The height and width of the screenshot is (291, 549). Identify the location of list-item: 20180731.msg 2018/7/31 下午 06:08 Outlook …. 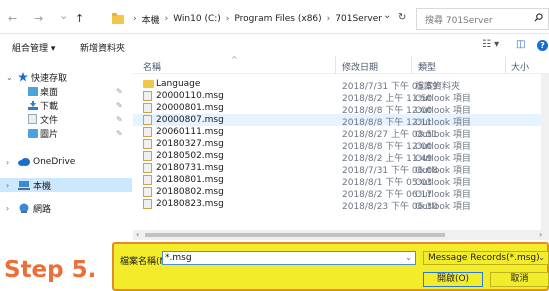
(338, 169).